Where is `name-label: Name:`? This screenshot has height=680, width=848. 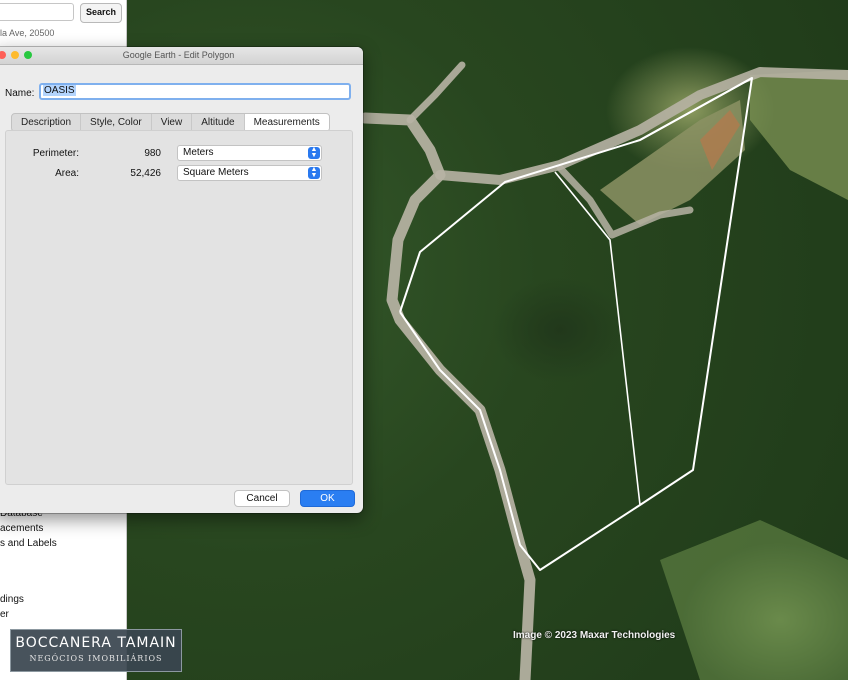 name-label: Name: is located at coordinates (20, 93).